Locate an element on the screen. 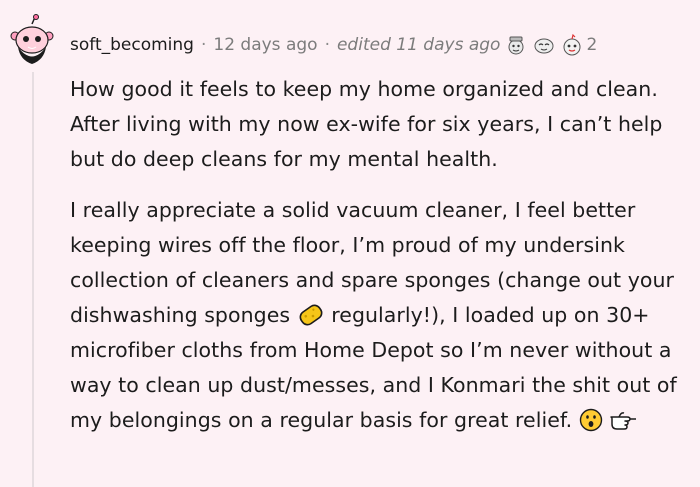  thread-line is located at coordinates (33, 279).